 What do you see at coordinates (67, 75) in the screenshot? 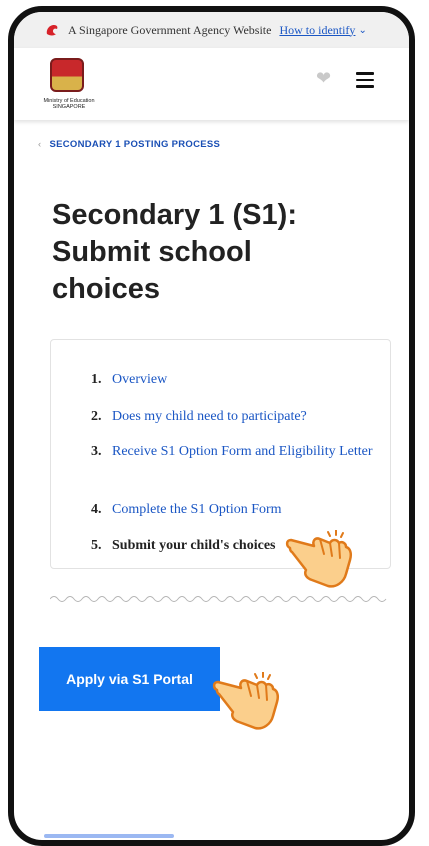
I see `moe-crest-logo` at bounding box center [67, 75].